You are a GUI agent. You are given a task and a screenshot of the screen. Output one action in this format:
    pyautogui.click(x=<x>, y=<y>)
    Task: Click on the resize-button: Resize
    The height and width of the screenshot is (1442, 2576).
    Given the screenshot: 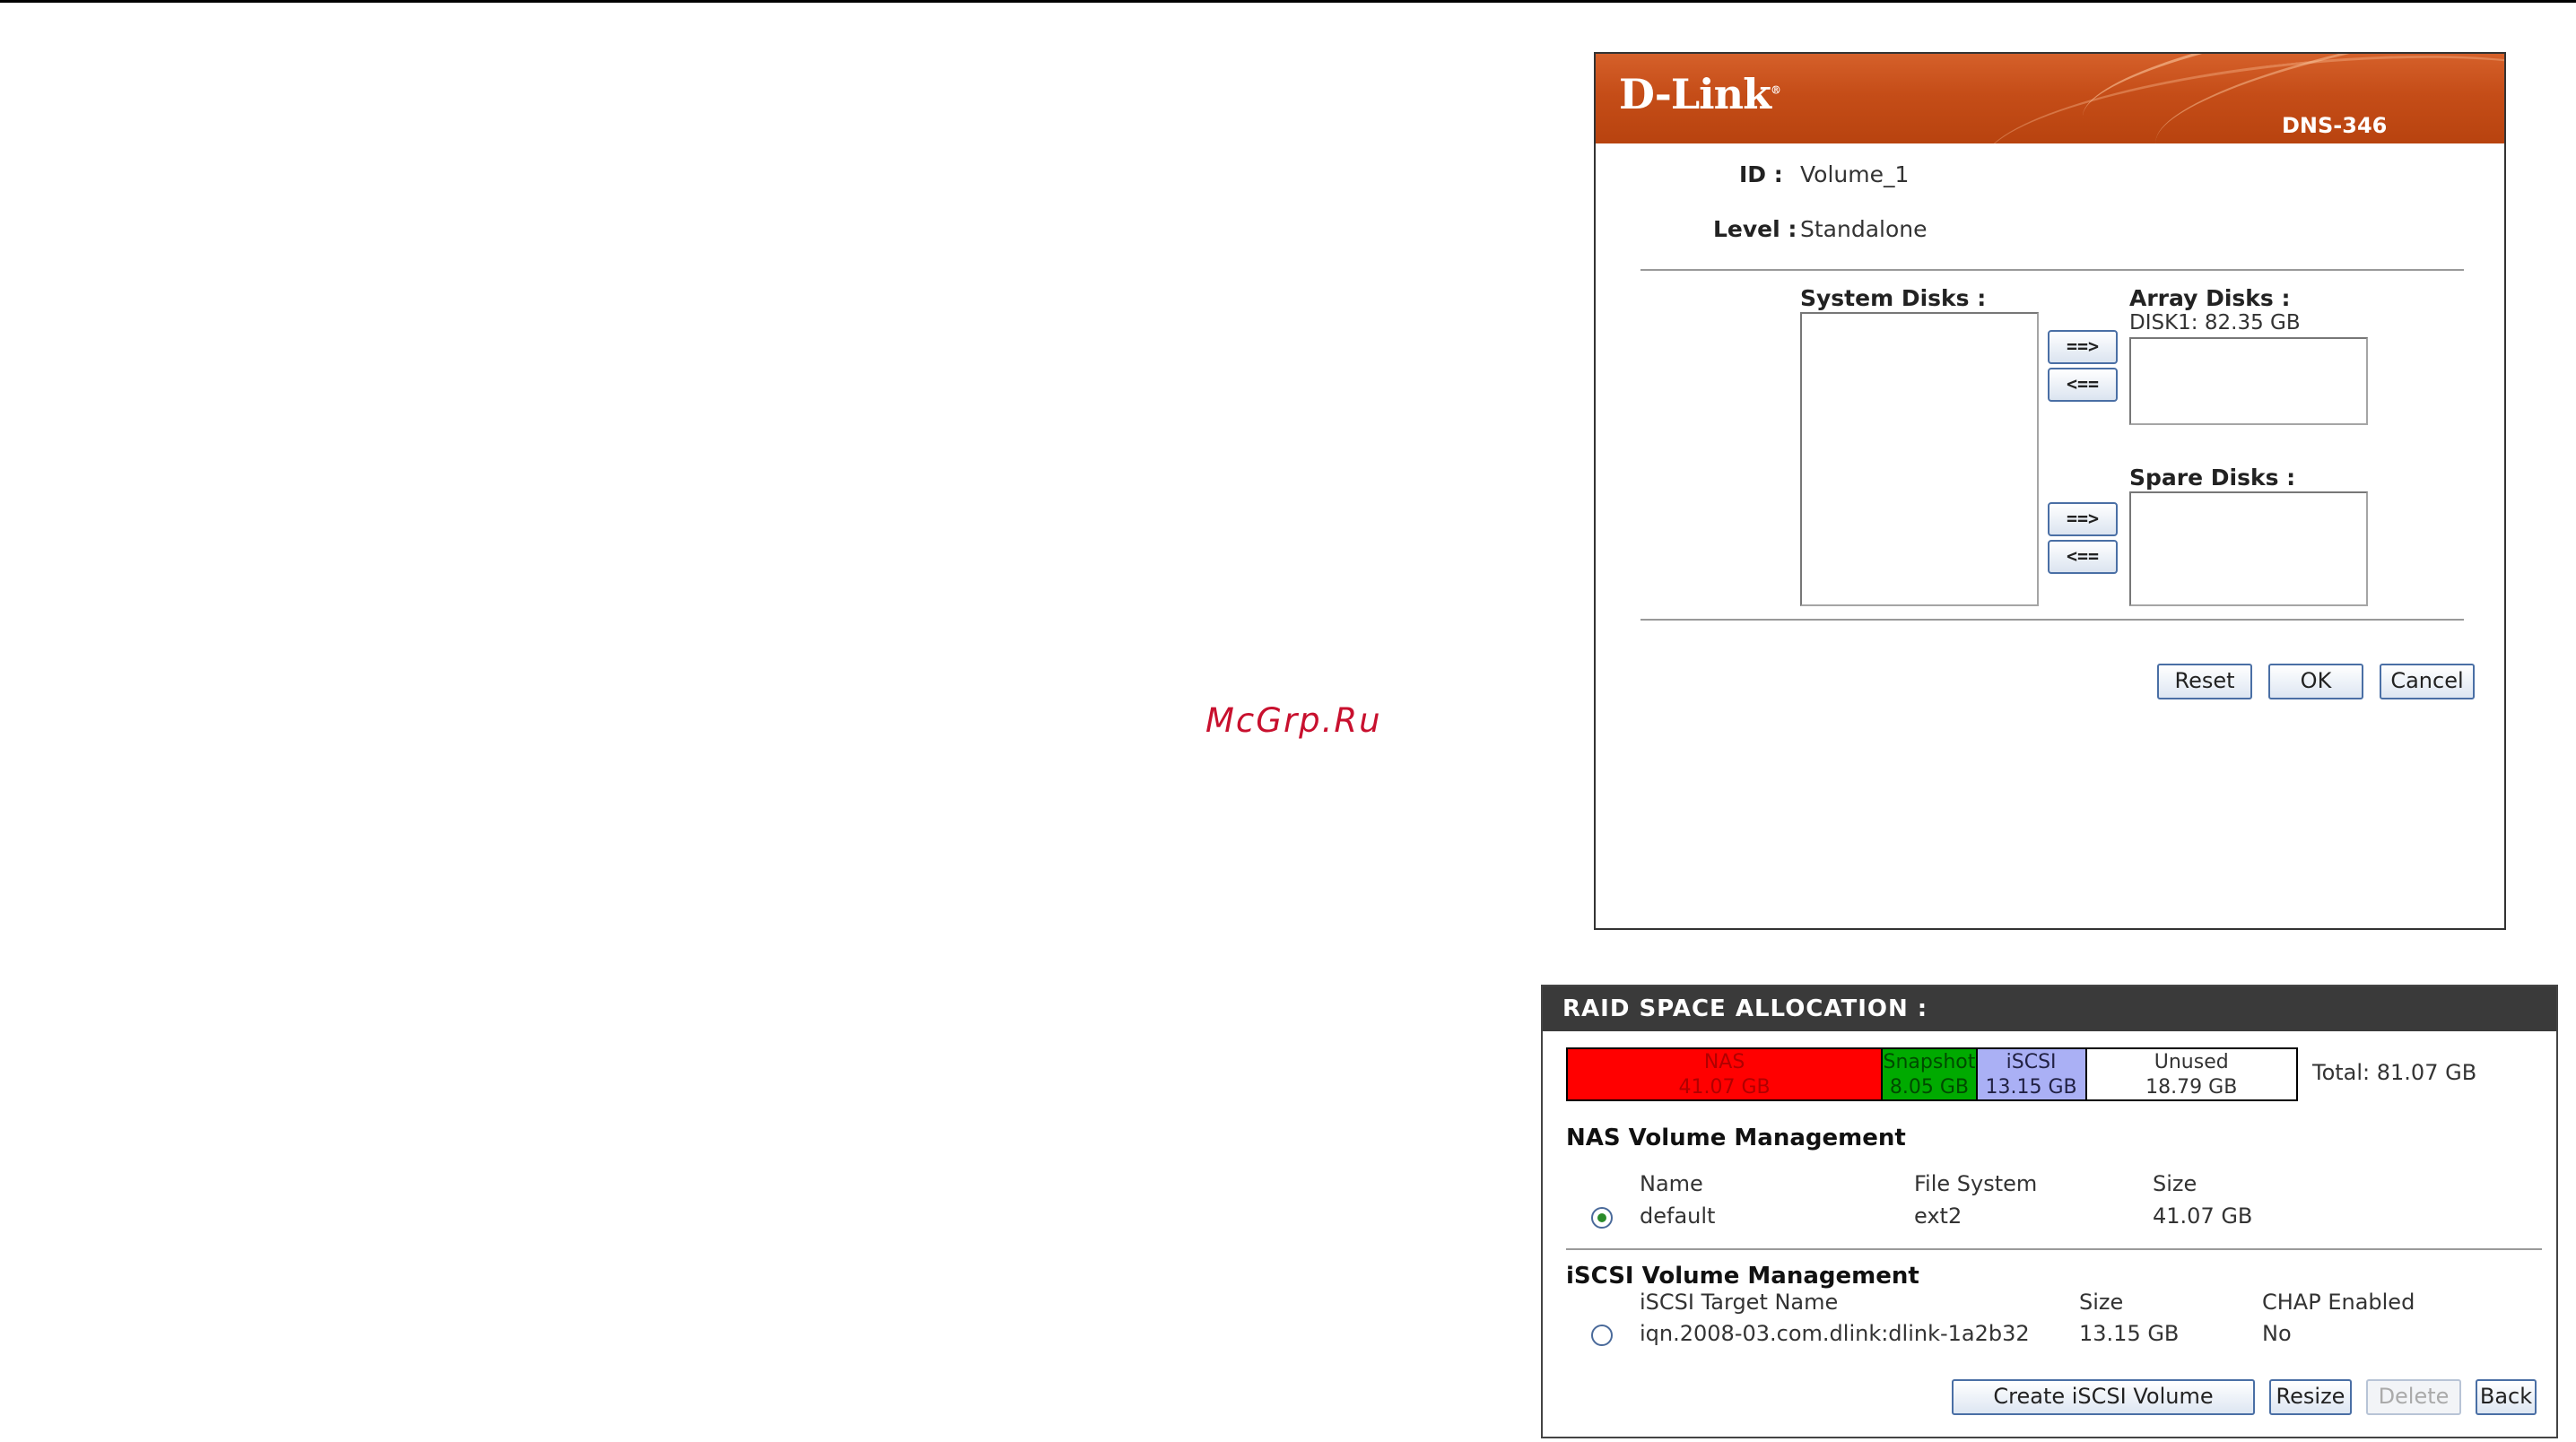 What is the action you would take?
    pyautogui.click(x=2310, y=1397)
    